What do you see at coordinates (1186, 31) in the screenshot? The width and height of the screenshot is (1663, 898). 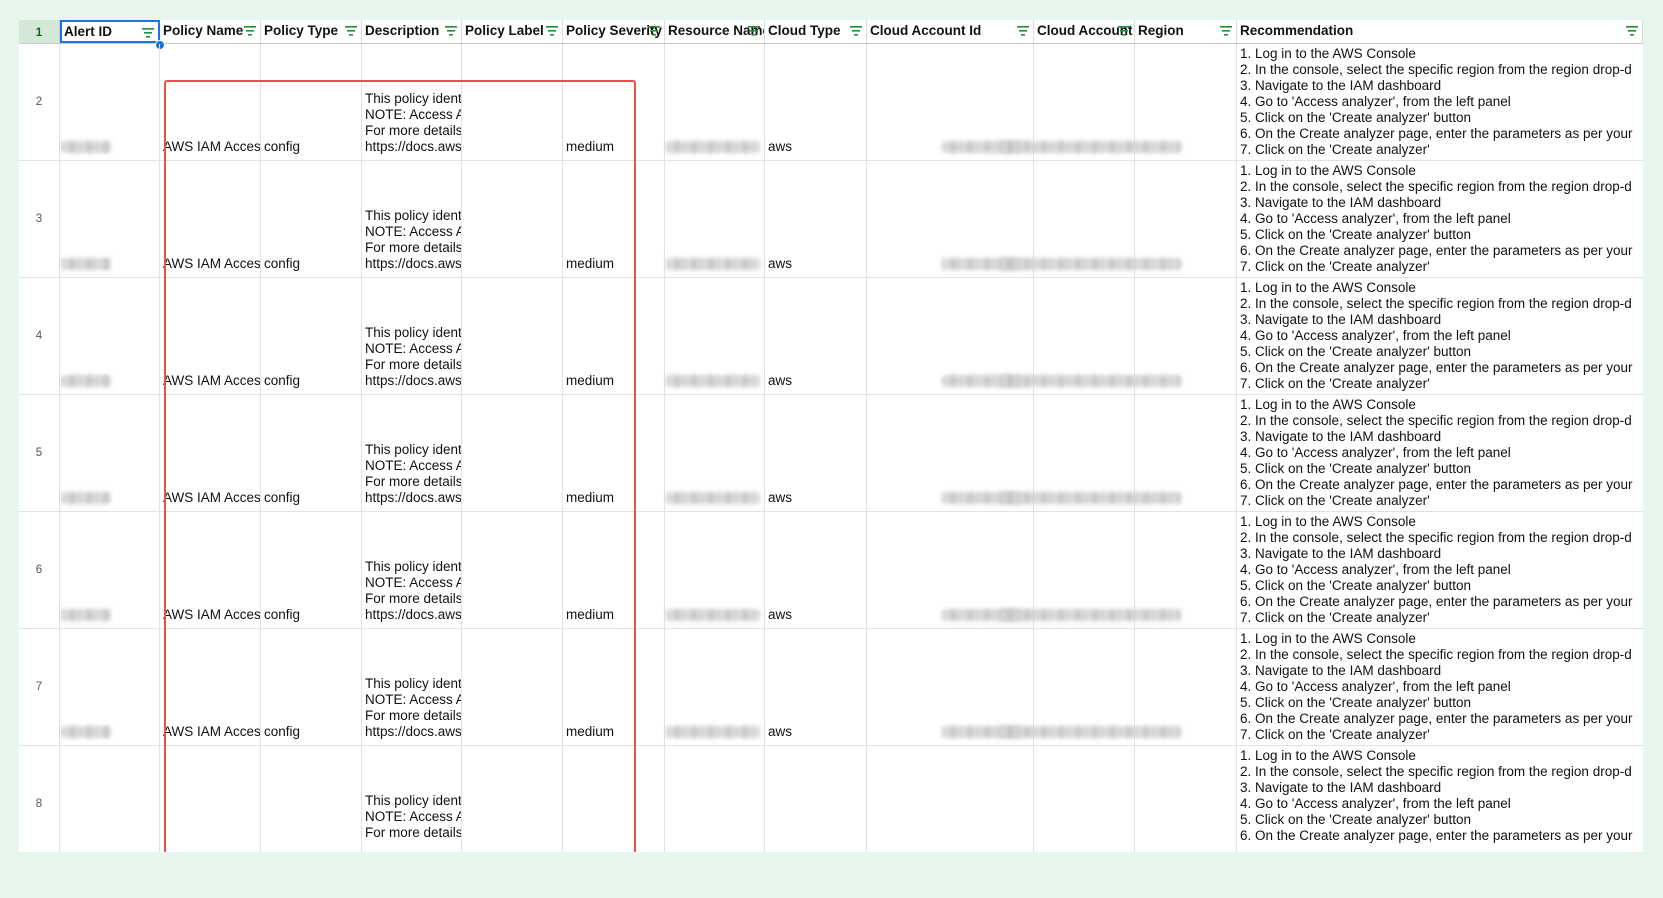 I see `column-header-region: Region` at bounding box center [1186, 31].